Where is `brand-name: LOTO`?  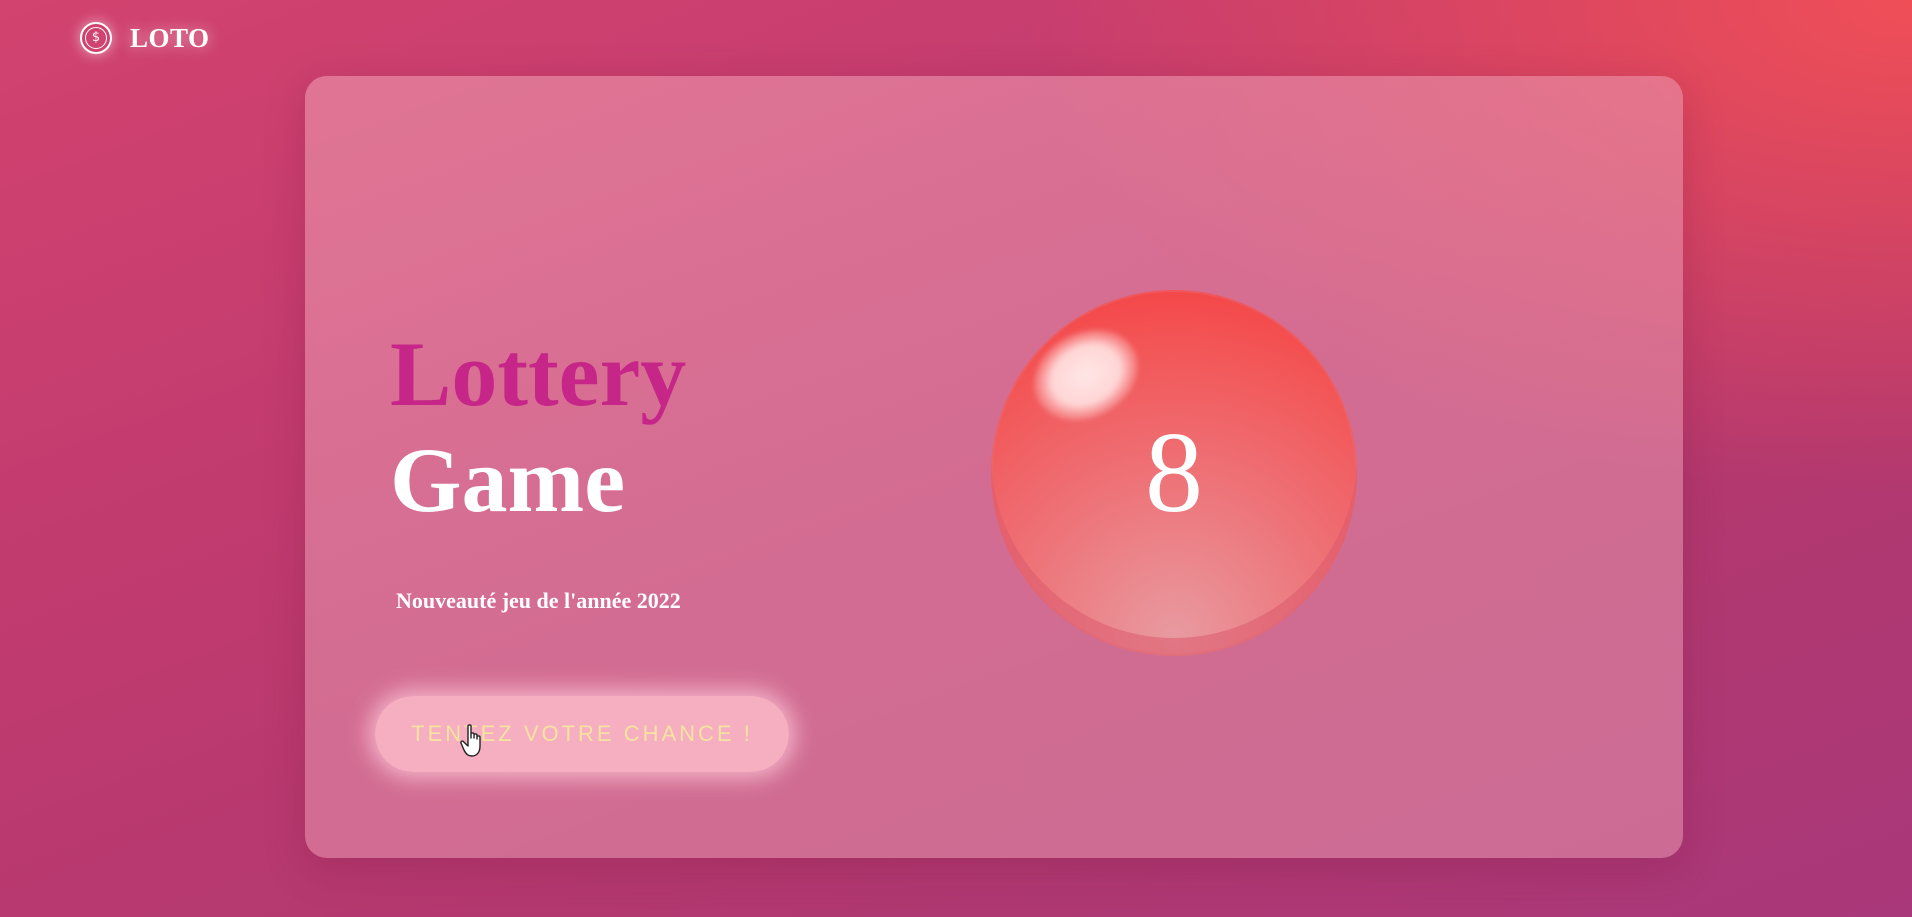
brand-name: LOTO is located at coordinates (170, 38).